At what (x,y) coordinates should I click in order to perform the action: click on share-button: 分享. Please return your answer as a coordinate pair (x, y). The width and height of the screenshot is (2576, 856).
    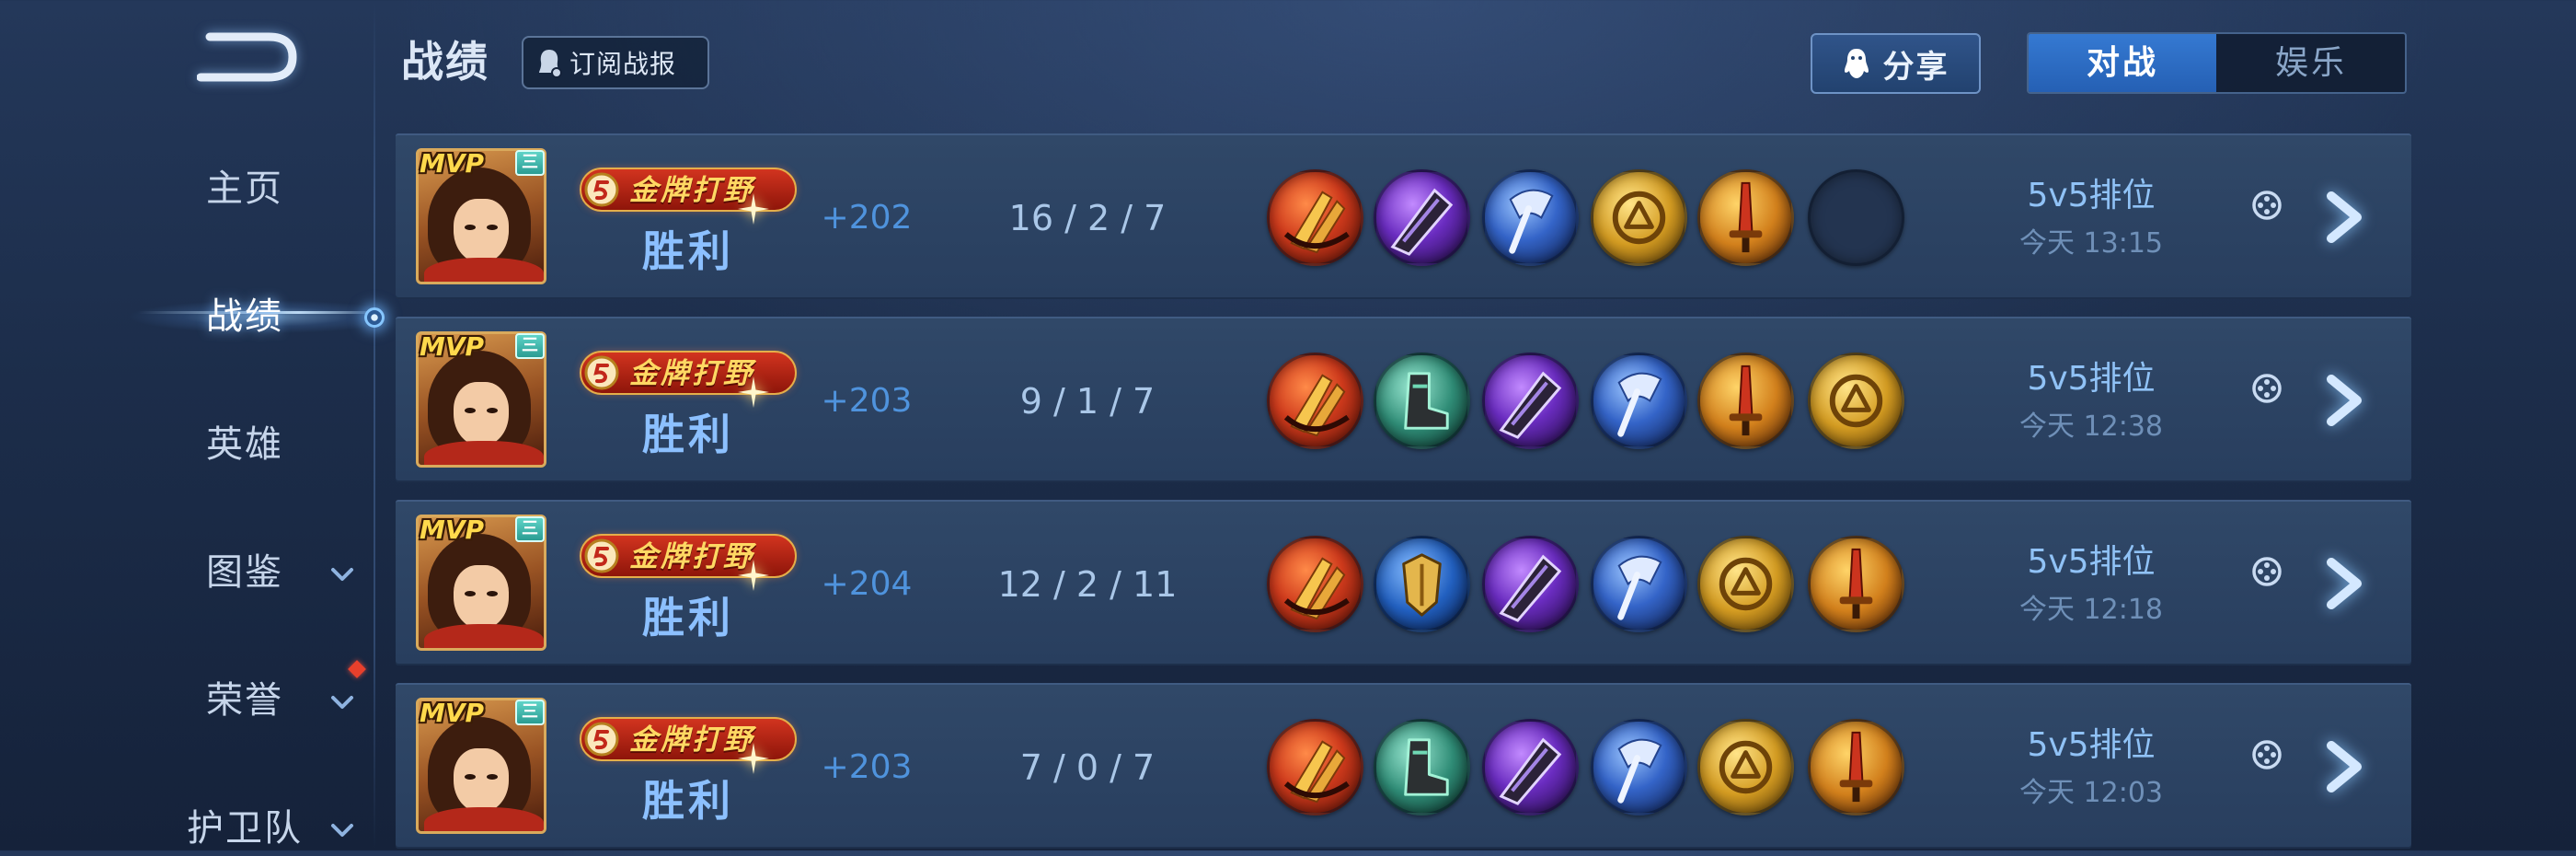
    Looking at the image, I should click on (1896, 64).